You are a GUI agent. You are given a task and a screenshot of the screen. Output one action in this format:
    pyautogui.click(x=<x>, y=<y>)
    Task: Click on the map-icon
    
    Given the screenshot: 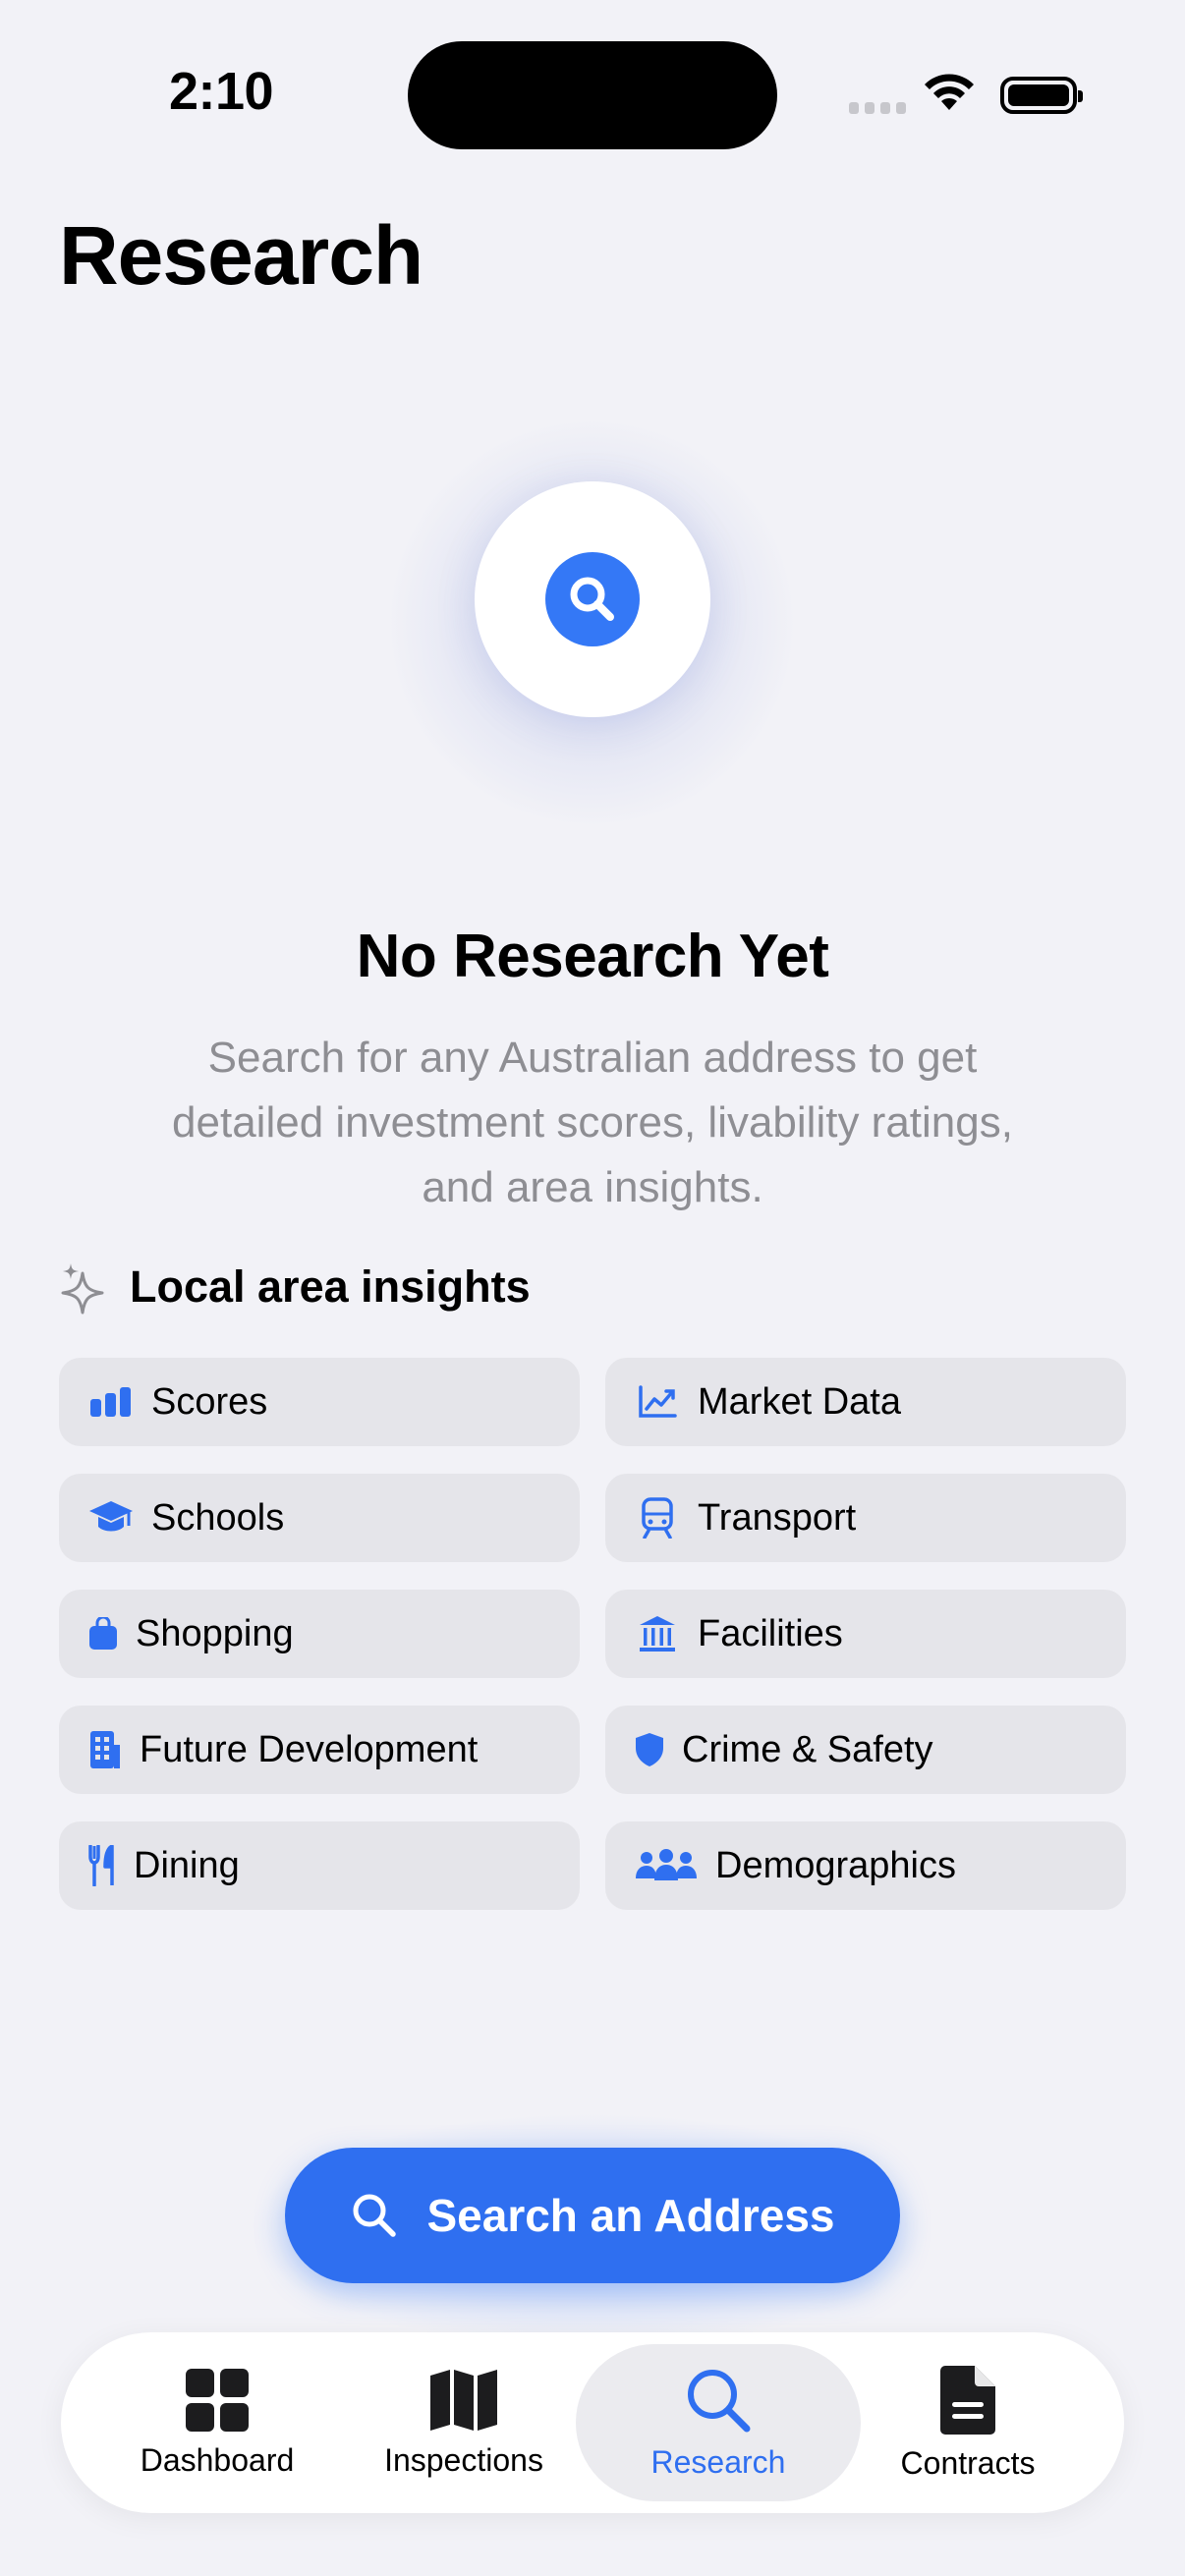 What is the action you would take?
    pyautogui.click(x=464, y=2400)
    